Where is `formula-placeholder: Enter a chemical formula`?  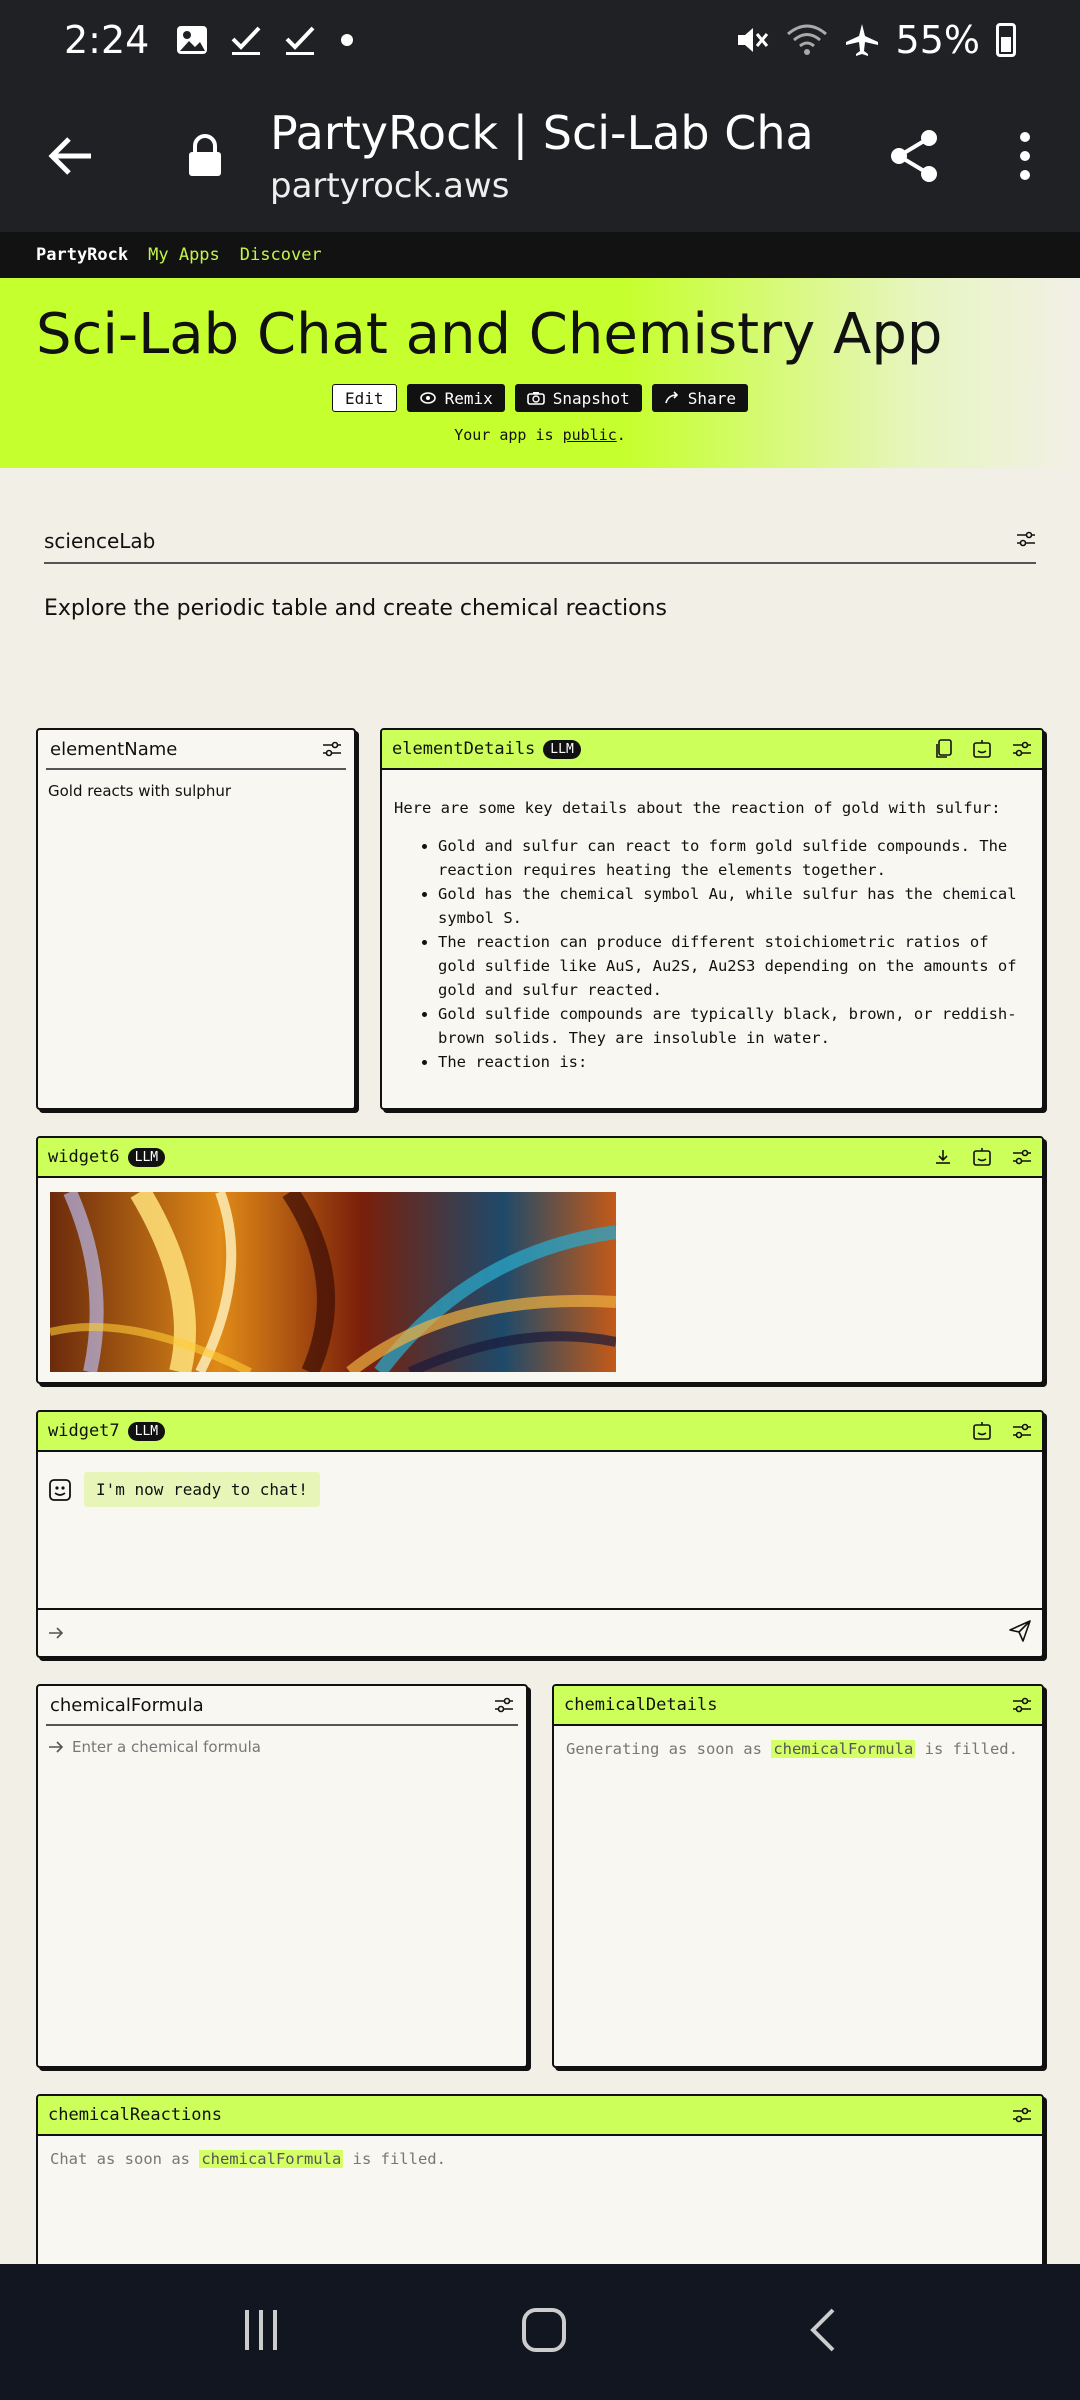 formula-placeholder: Enter a chemical formula is located at coordinates (166, 1747).